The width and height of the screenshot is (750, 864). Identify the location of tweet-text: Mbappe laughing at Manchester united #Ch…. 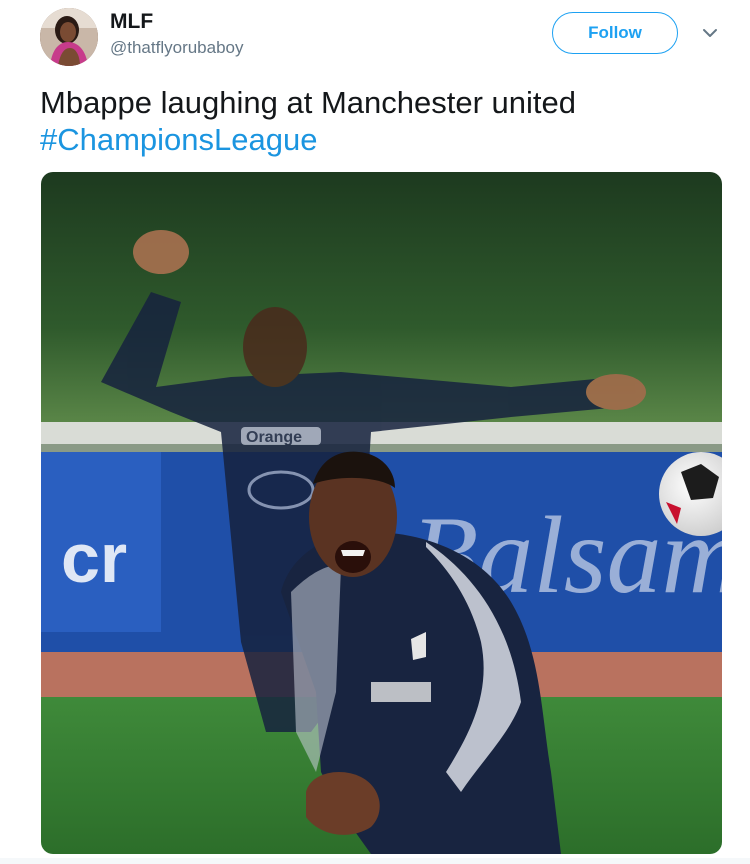
(380, 121).